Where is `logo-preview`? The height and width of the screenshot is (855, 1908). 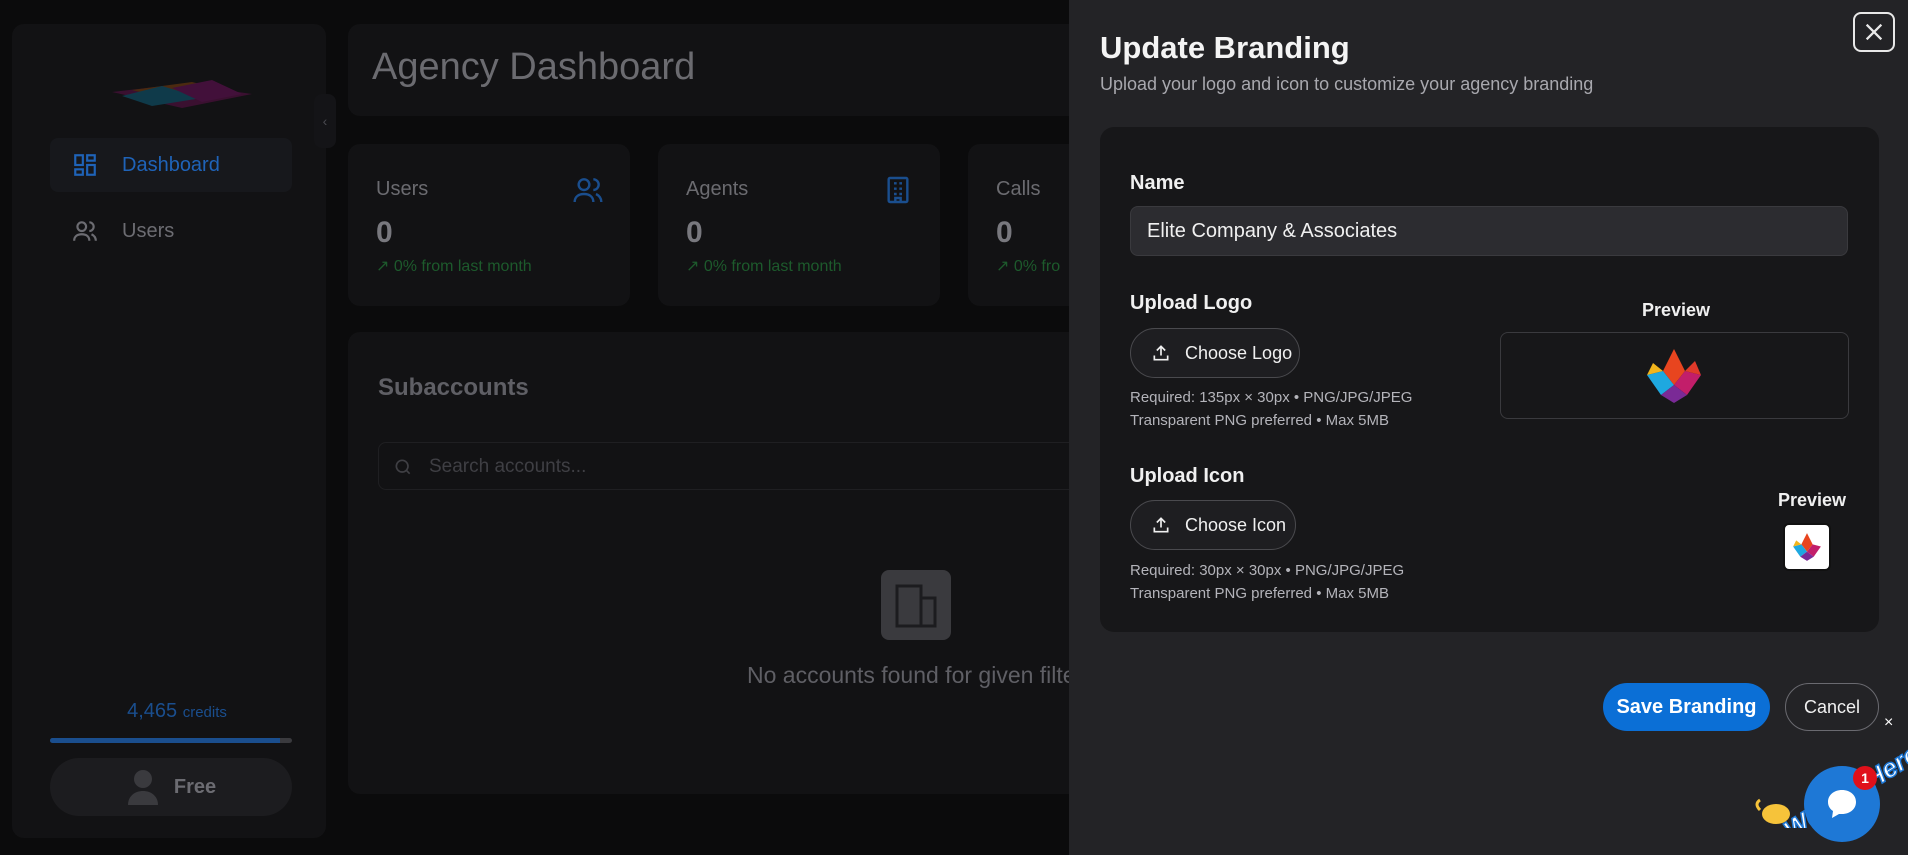 logo-preview is located at coordinates (1674, 375).